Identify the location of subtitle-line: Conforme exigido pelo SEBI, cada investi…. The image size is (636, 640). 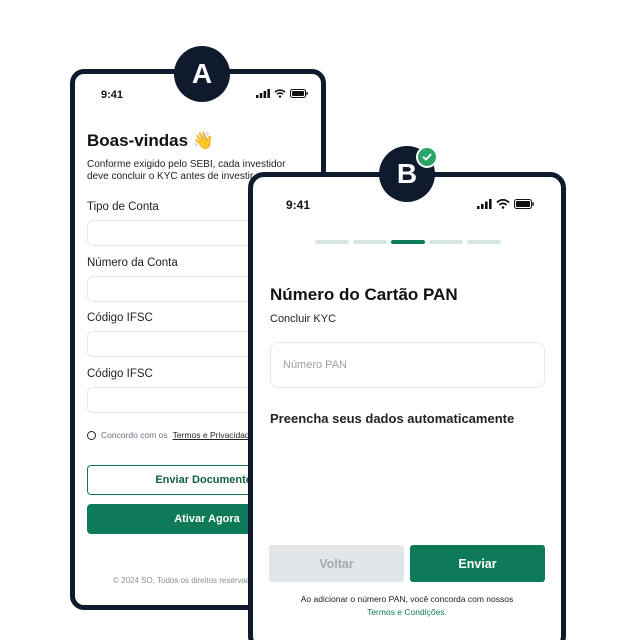
(186, 164).